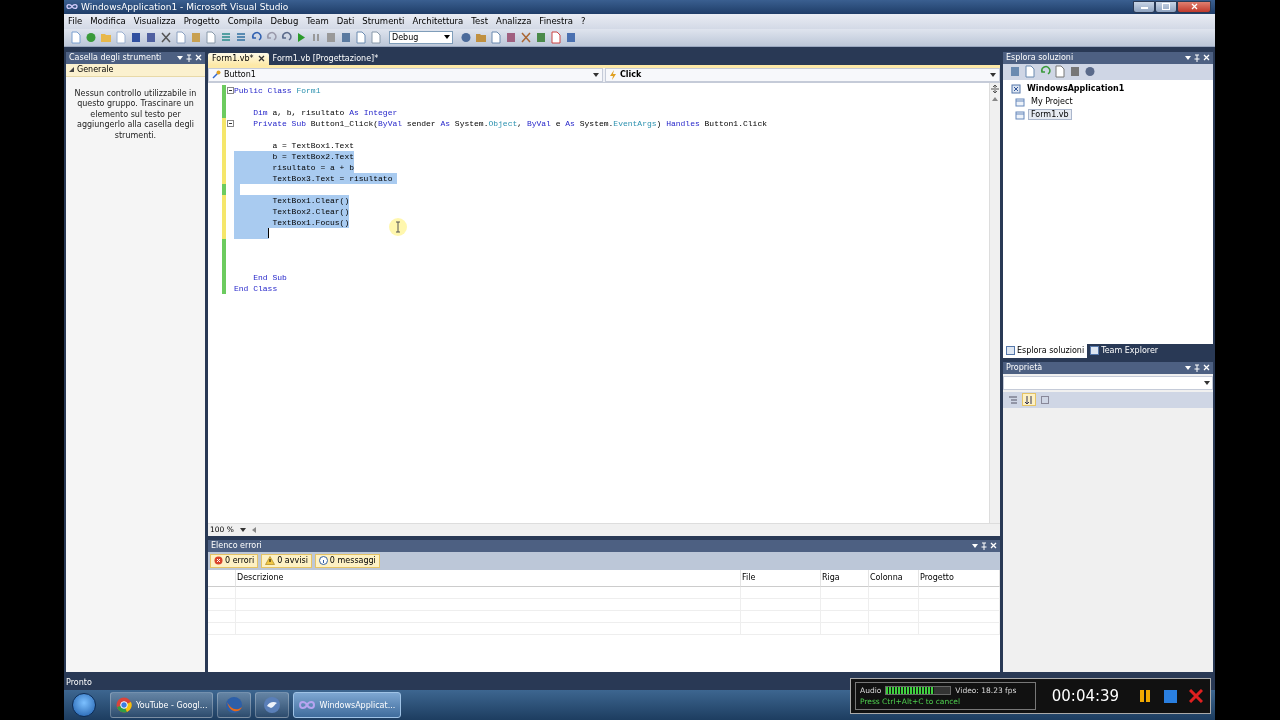 This screenshot has width=1280, height=720. I want to click on stop-icon, so click(331, 37).